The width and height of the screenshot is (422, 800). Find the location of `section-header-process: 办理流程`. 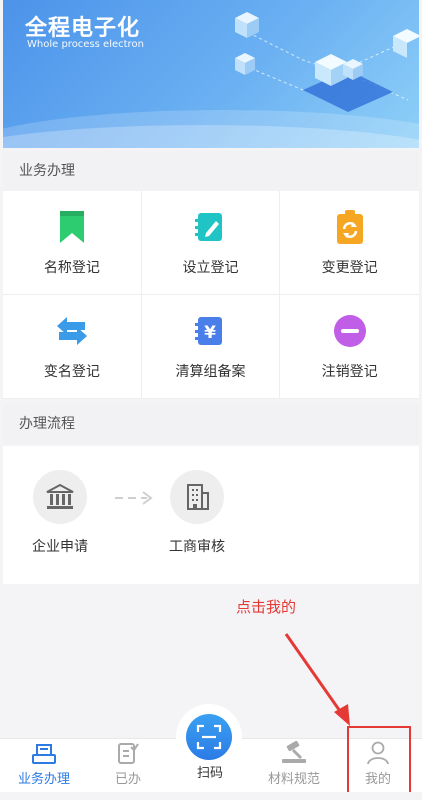

section-header-process: 办理流程 is located at coordinates (211, 424).